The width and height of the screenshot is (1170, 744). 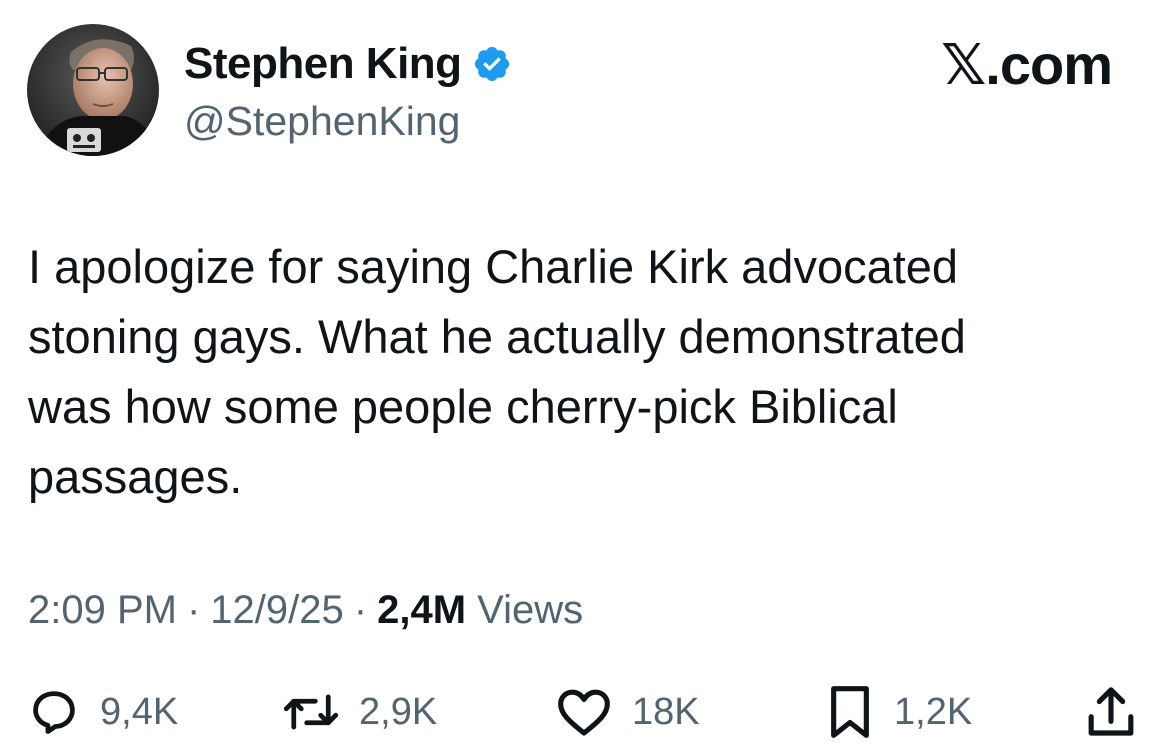 I want to click on repost-button: 2,9K, so click(x=360, y=712).